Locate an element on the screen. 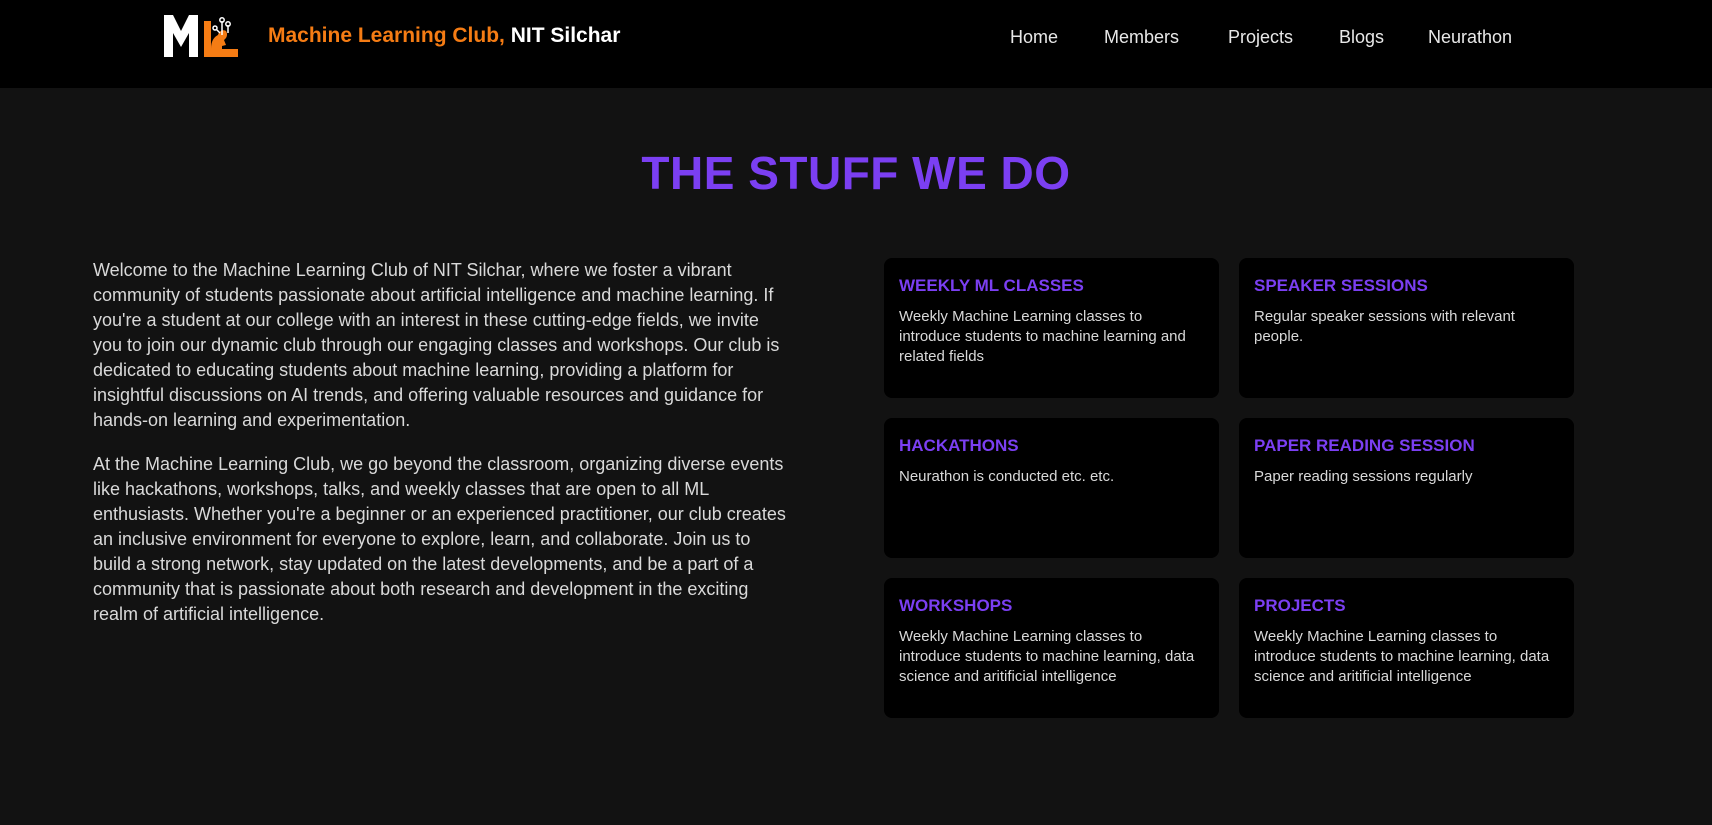 The height and width of the screenshot is (825, 1712). nav-link-neurathon: Neurathon is located at coordinates (1470, 37).